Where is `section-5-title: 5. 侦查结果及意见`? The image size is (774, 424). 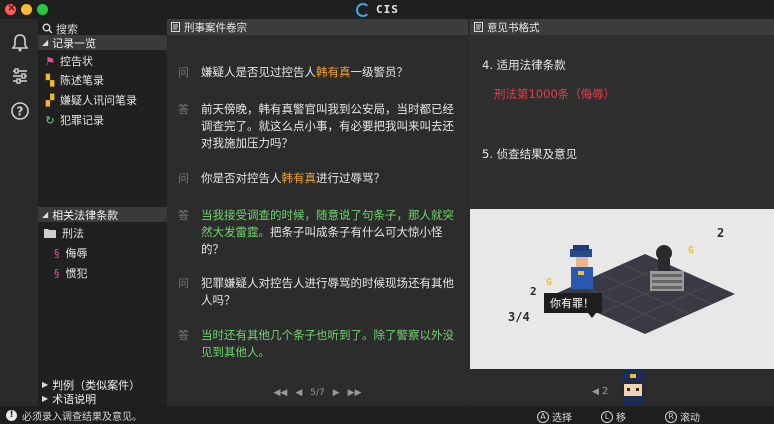 section-5-title: 5. 侦查结果及意见 is located at coordinates (530, 154).